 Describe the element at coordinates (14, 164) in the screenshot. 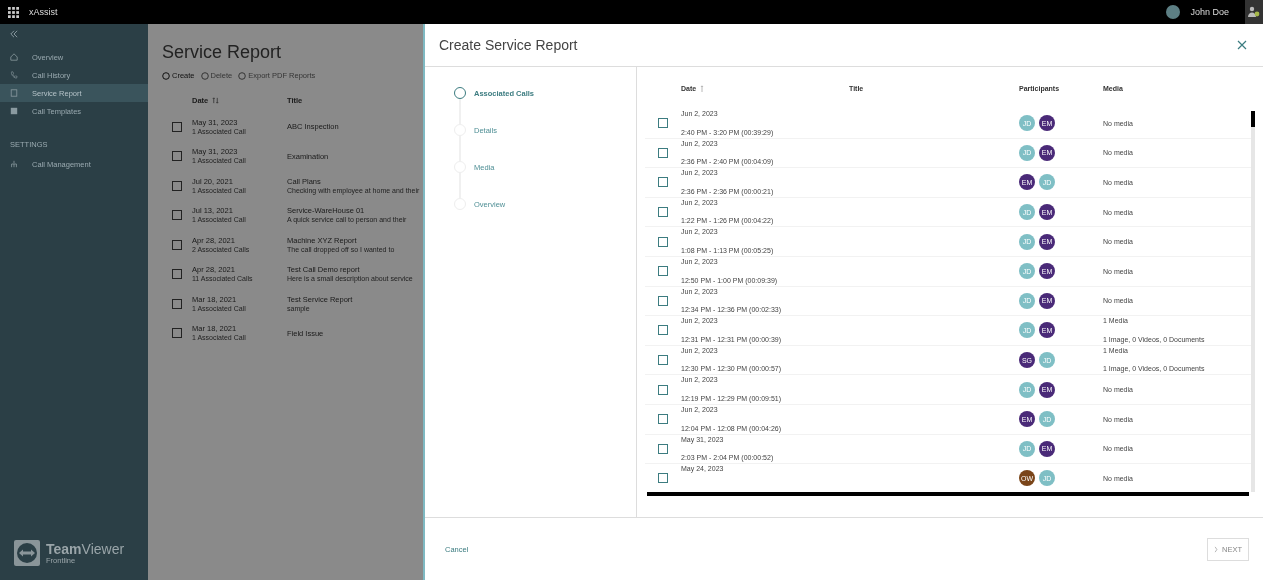

I see `hierarchy-icon` at that location.